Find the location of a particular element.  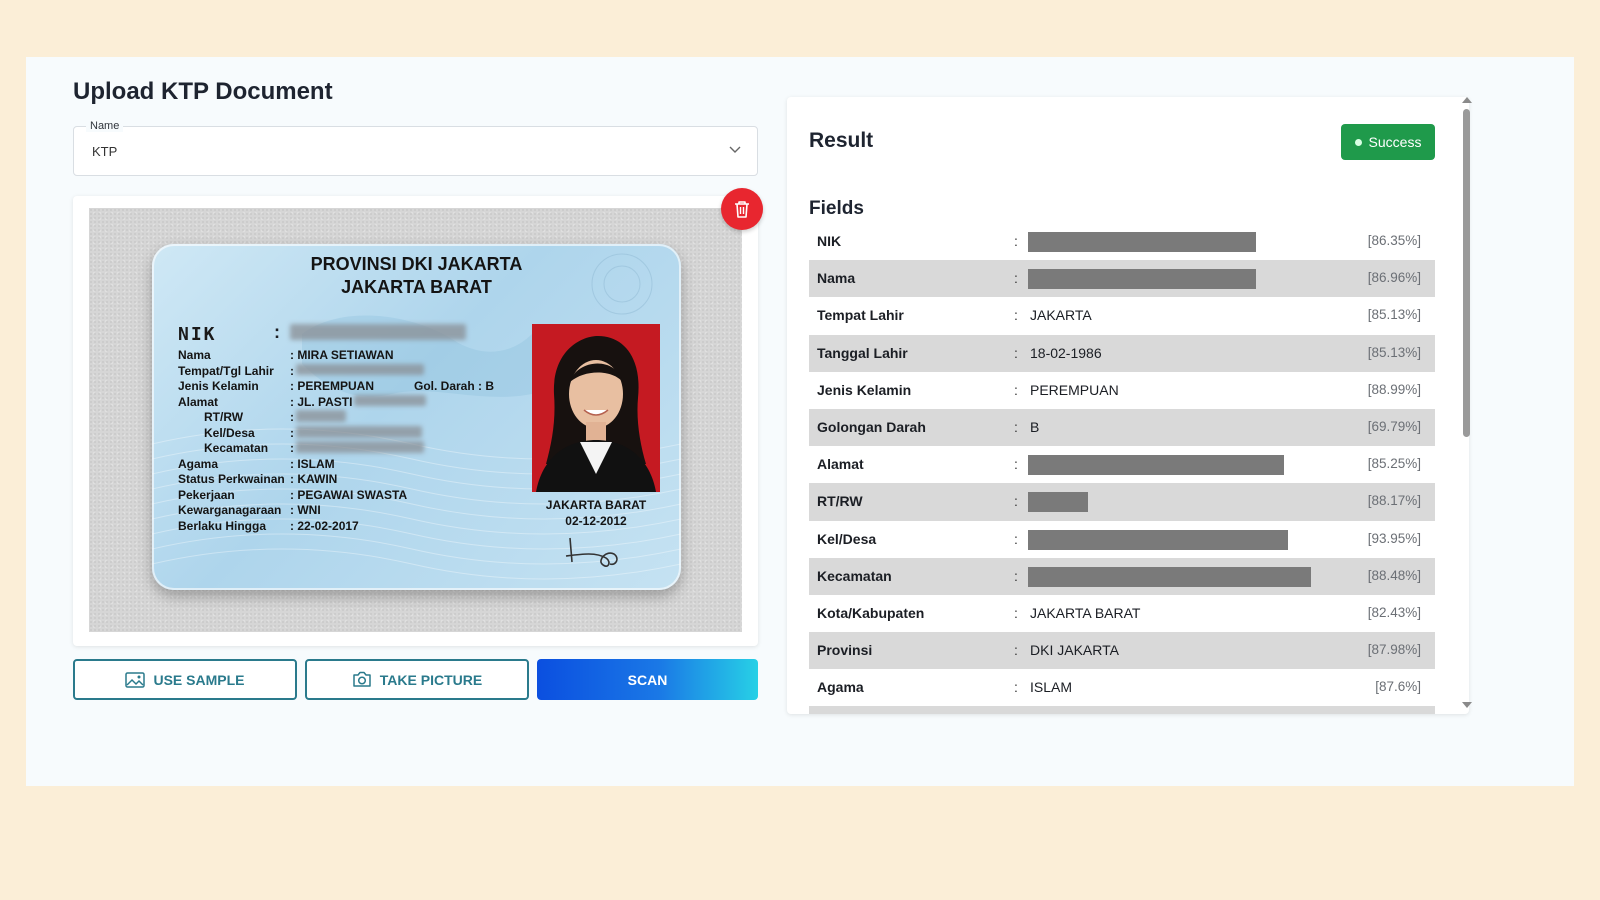

field-label: Jenis Kelamin is located at coordinates (864, 389).